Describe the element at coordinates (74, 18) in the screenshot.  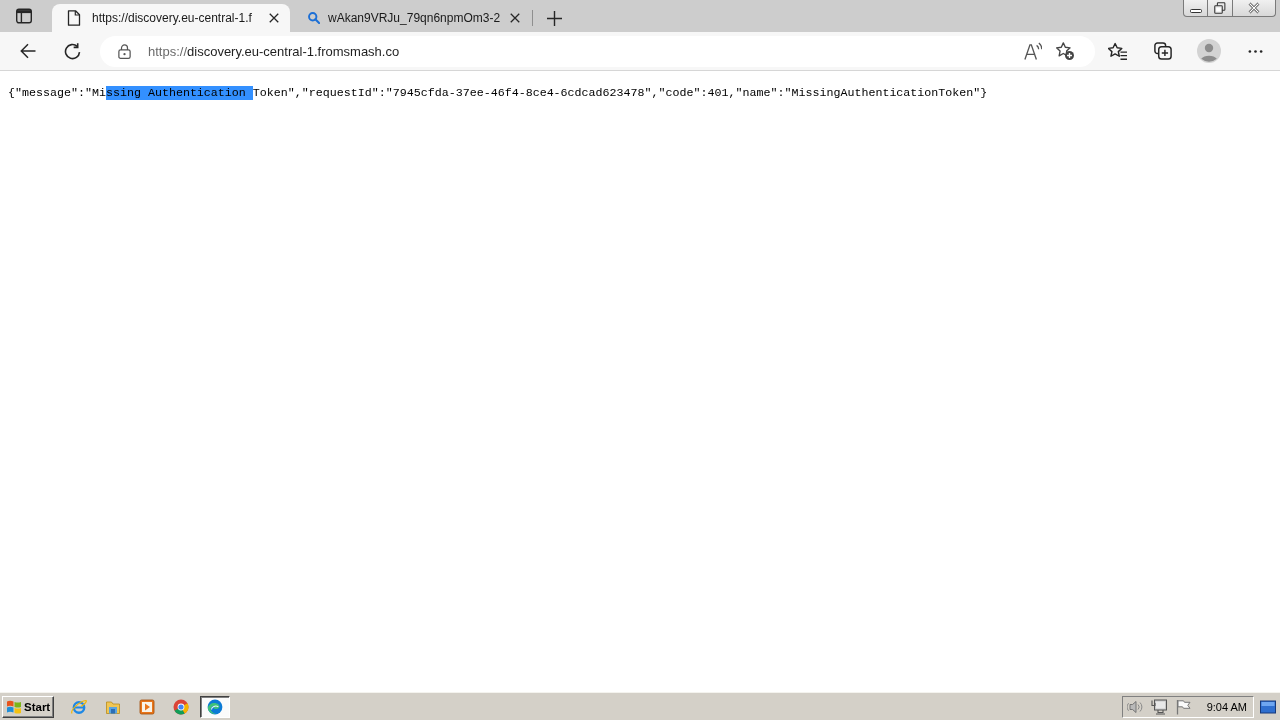
I see `document-icon` at that location.